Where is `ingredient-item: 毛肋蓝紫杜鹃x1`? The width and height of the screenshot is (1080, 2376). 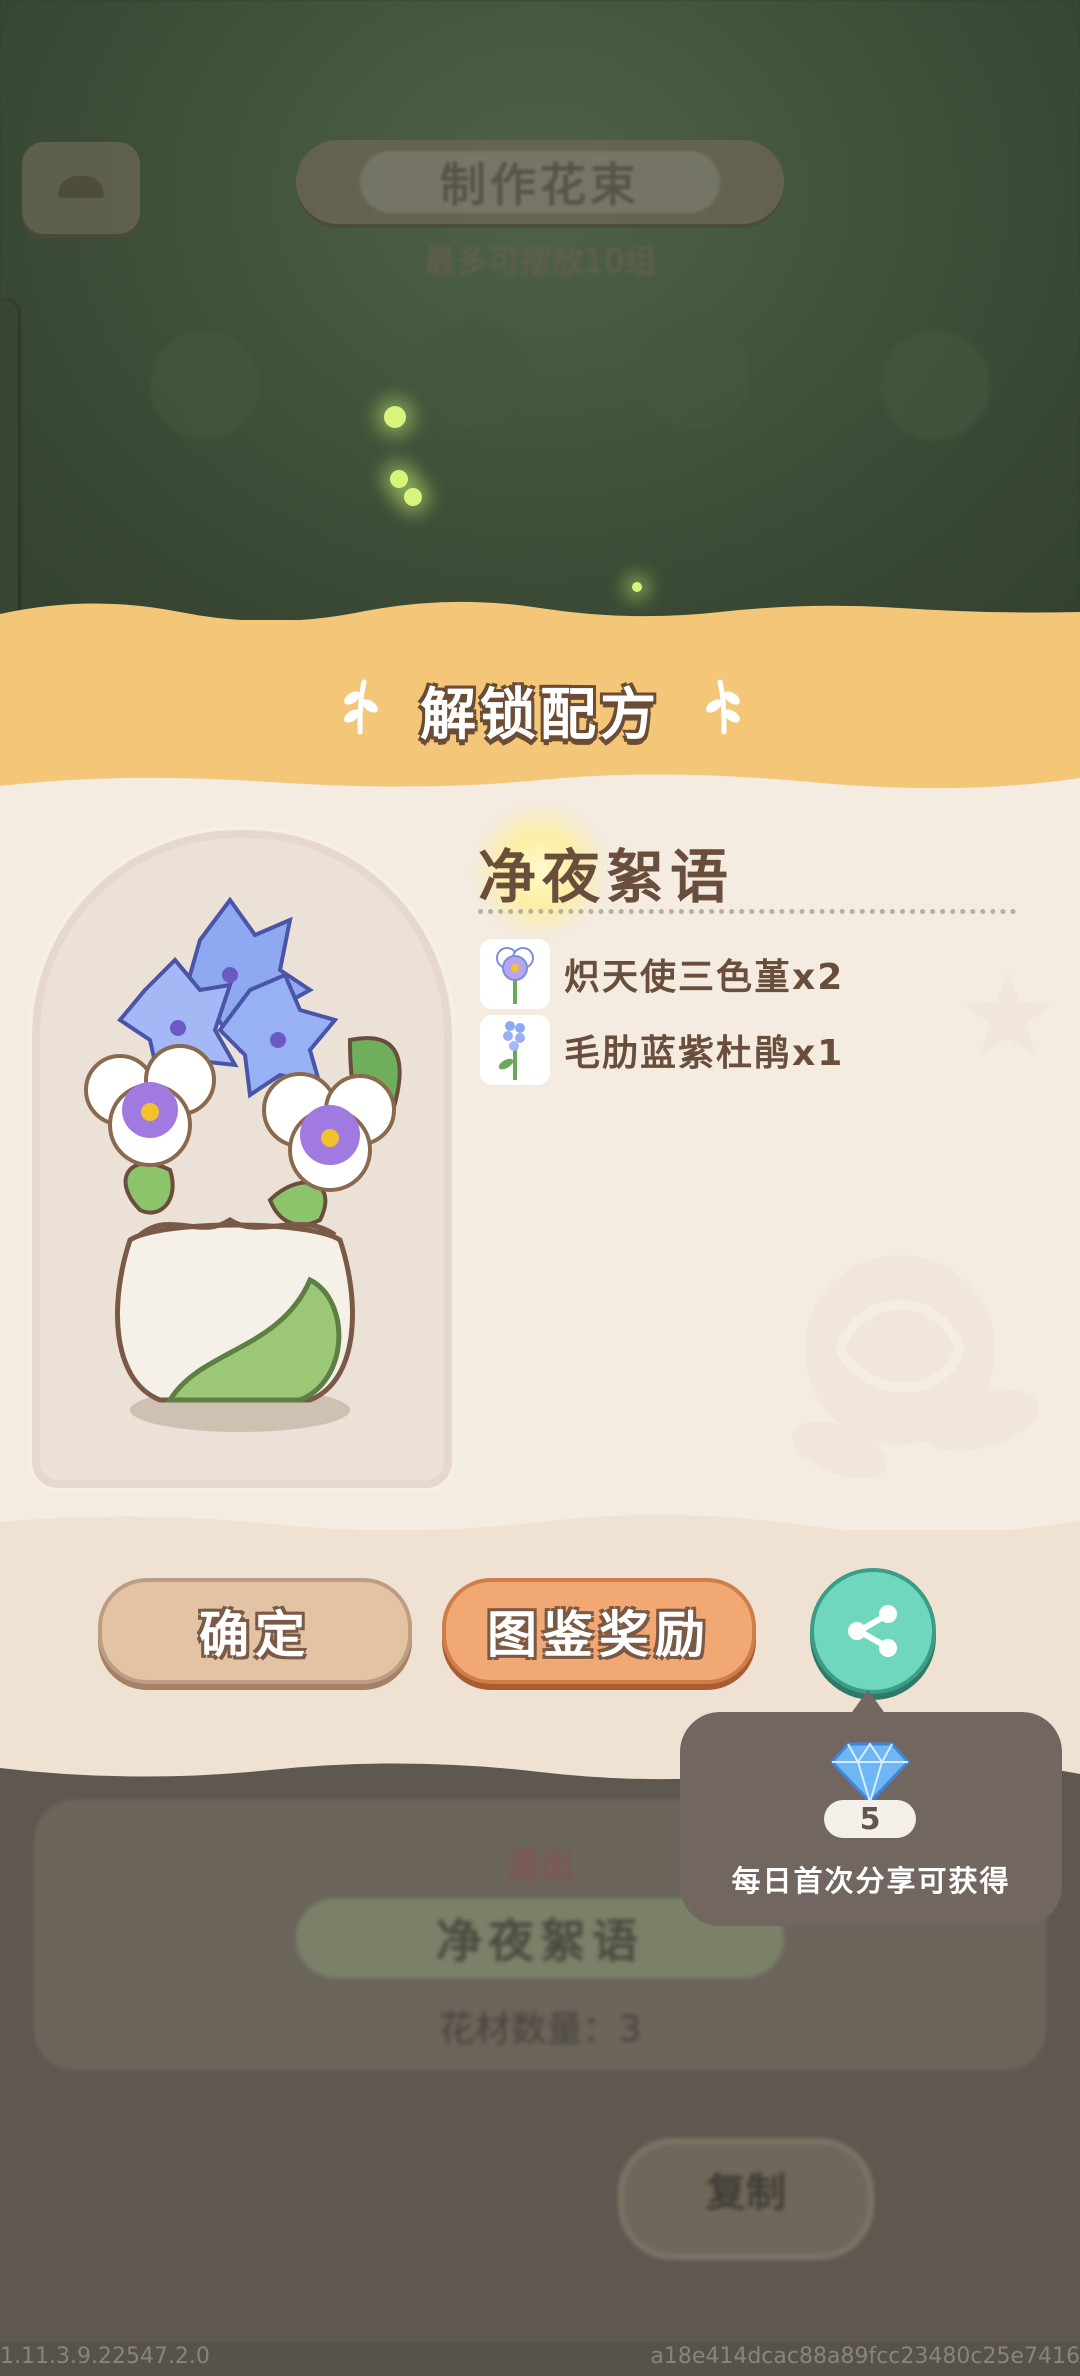
ingredient-item: 毛肋蓝紫杜鹃x1 is located at coordinates (760, 1050).